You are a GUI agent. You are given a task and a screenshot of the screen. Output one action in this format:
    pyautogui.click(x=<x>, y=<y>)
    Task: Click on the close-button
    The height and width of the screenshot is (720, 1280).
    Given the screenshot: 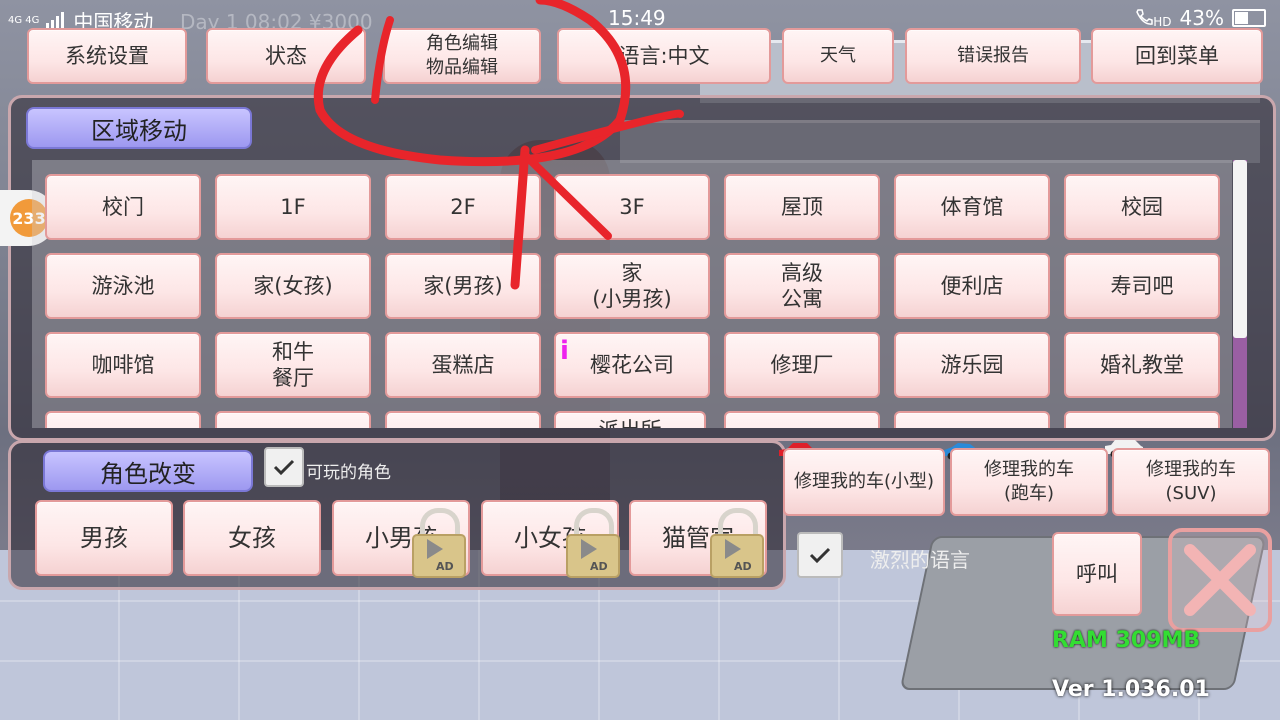 What is the action you would take?
    pyautogui.click(x=1220, y=580)
    